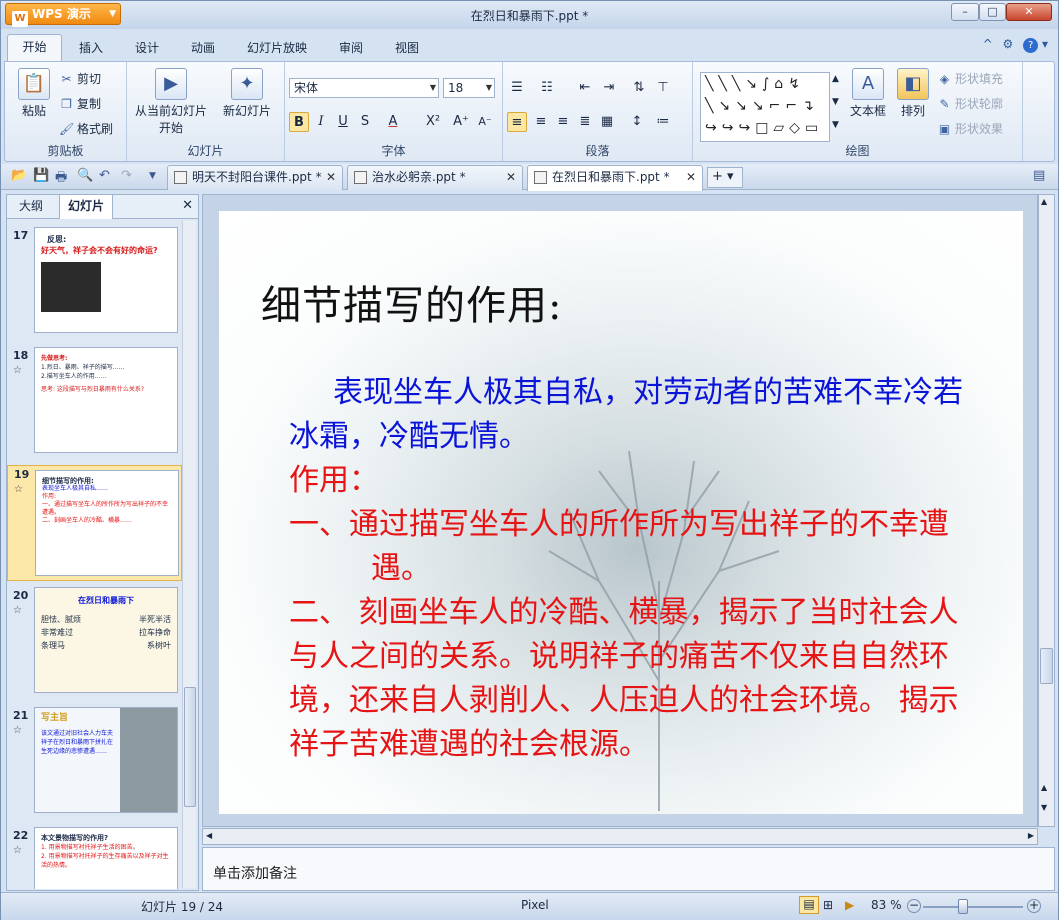 The image size is (1059, 920). I want to click on align-right-icon: ≡, so click(563, 122).